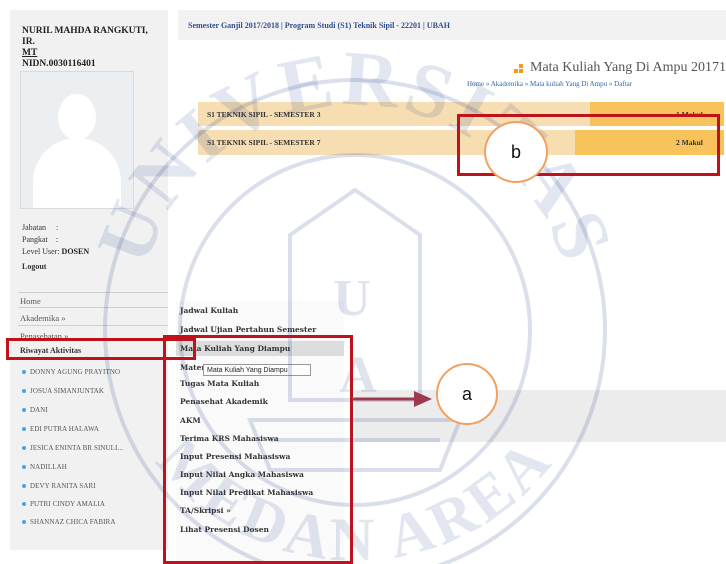 The width and height of the screenshot is (726, 564). Describe the element at coordinates (34, 266) in the screenshot. I see `logout-link: Logout` at that location.